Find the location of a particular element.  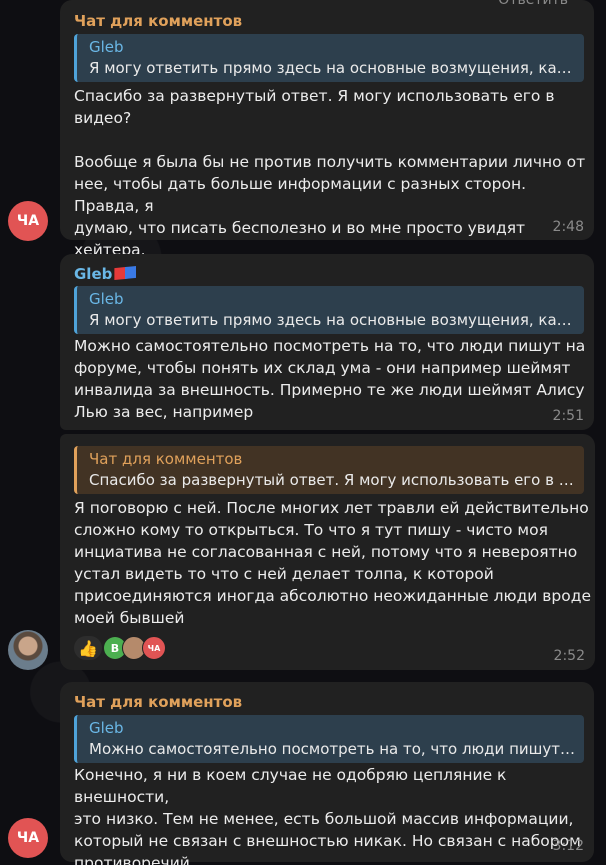

flag-emoji-icon is located at coordinates (125, 273).